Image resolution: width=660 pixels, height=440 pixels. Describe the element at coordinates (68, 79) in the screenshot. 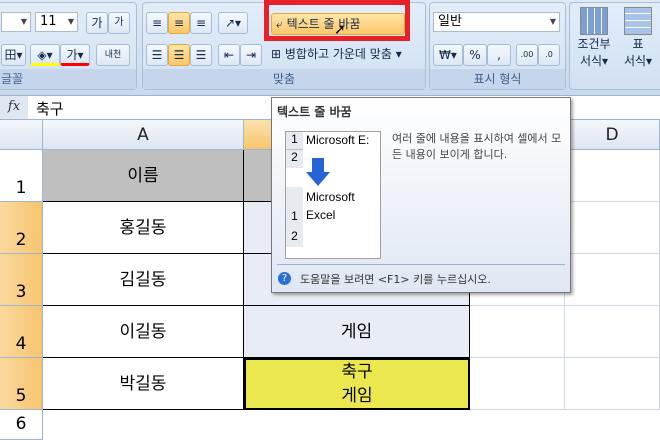

I see `font-group-label: 글꼴` at that location.